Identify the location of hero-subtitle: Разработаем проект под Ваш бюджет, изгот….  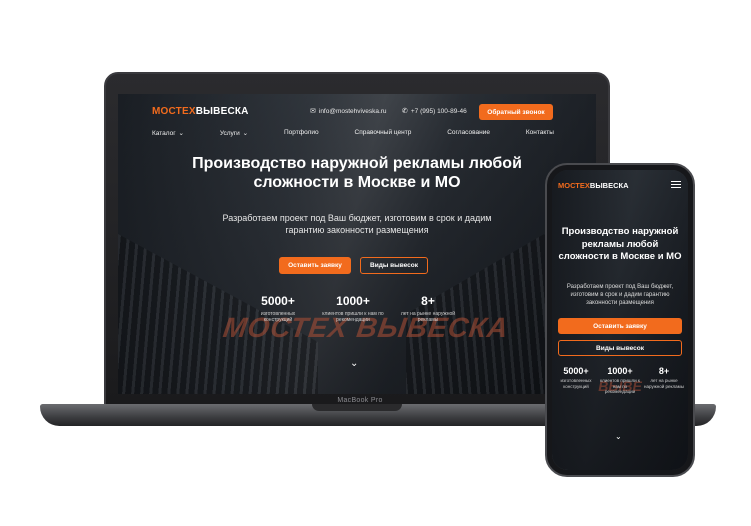
(357, 224).